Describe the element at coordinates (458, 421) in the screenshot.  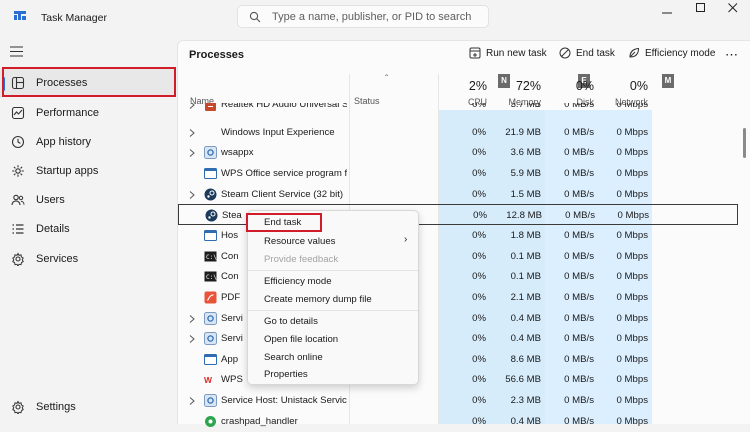
I see `process-row: crashpad_handler 0% 0.4 MB 0 MB/s 0 Mbps` at that location.